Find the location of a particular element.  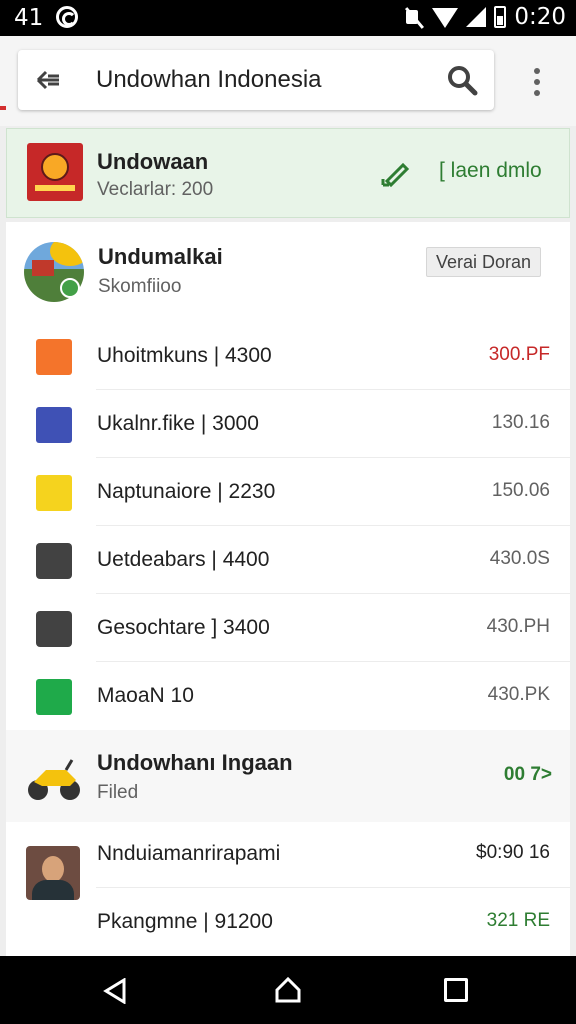

back-arrow-icon is located at coordinates (48, 80).